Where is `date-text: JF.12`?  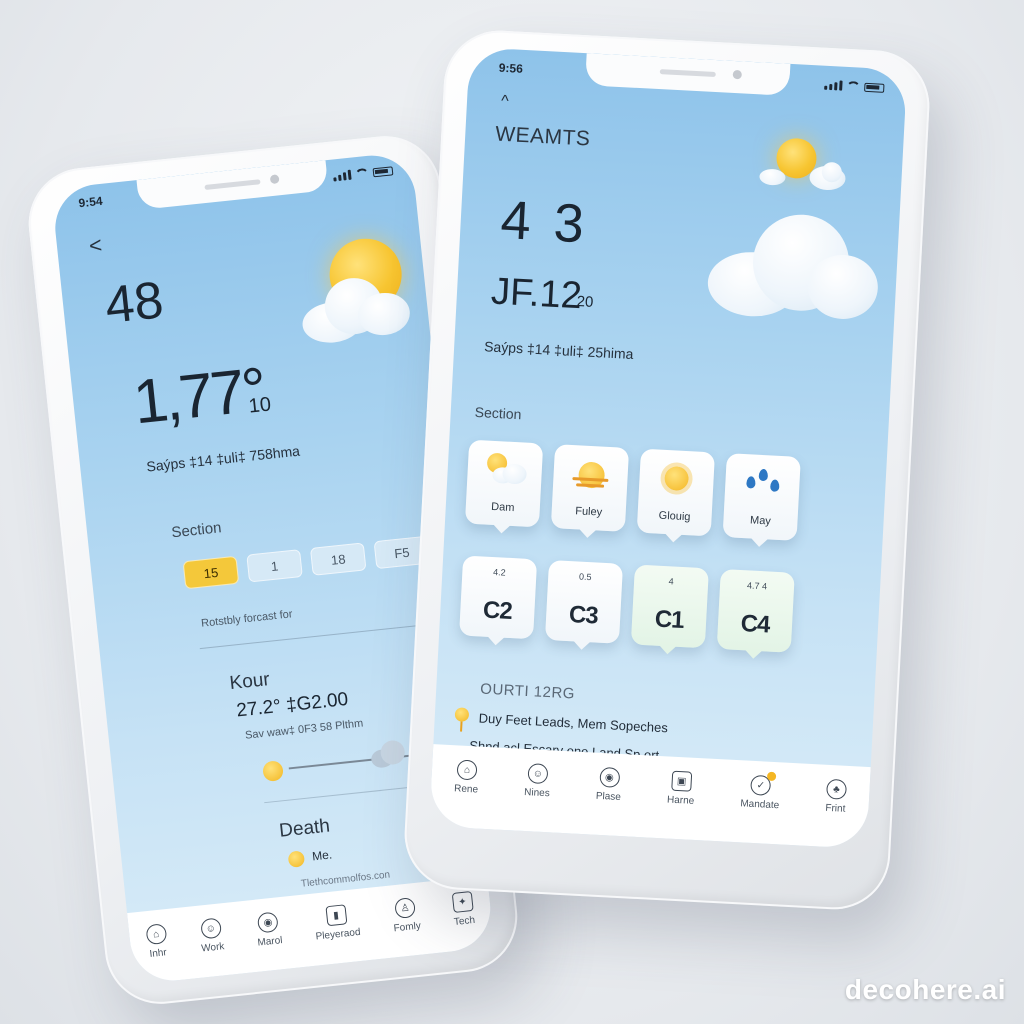
date-text: JF.12 is located at coordinates (536, 294).